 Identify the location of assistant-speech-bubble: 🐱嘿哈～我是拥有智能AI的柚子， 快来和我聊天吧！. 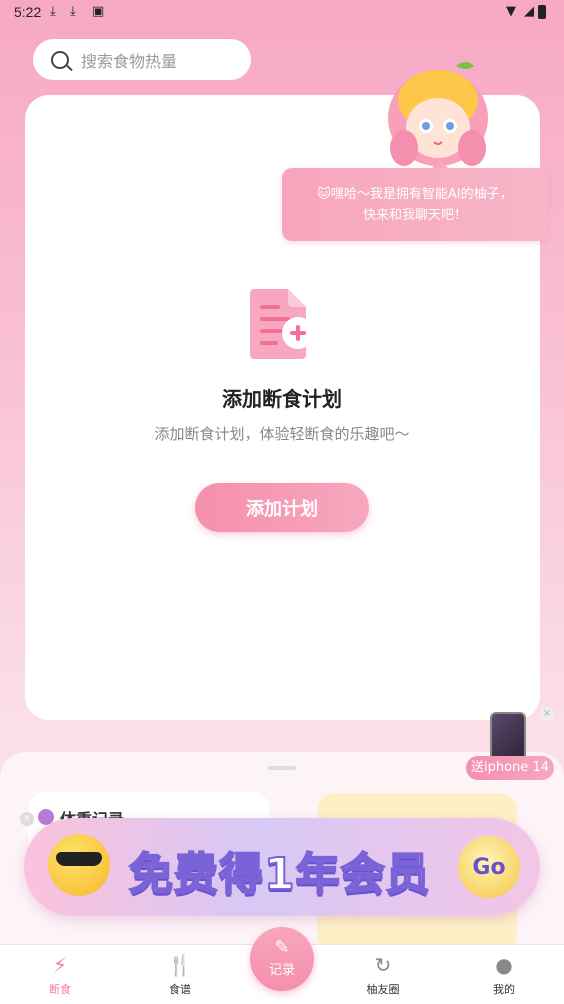
(415, 200).